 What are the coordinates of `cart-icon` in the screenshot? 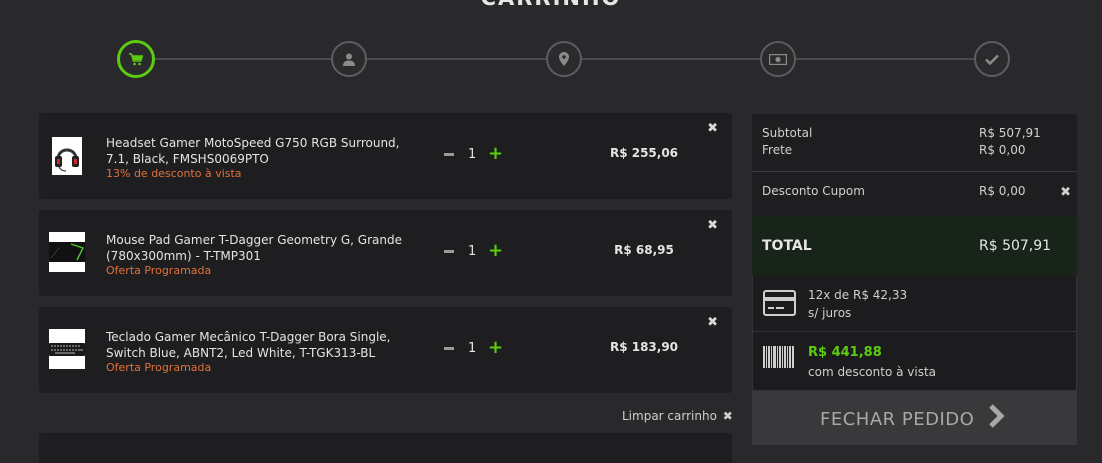 It's located at (136, 59).